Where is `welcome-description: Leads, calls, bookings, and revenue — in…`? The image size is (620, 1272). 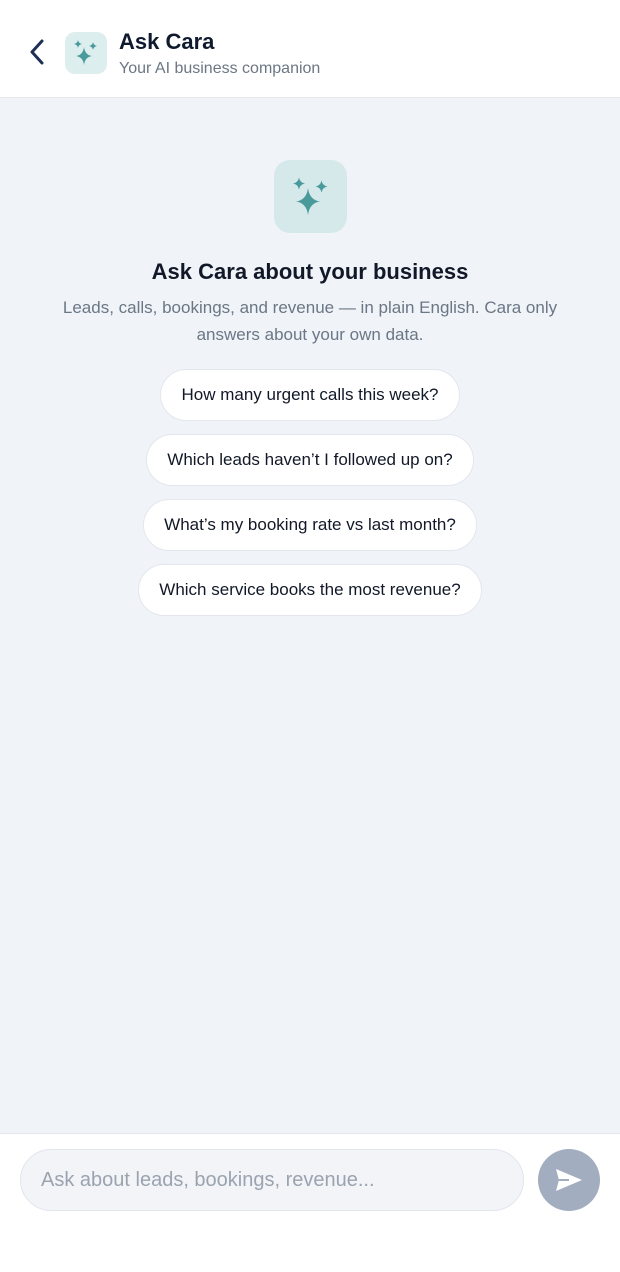 welcome-description: Leads, calls, bookings, and revenue — in… is located at coordinates (310, 321).